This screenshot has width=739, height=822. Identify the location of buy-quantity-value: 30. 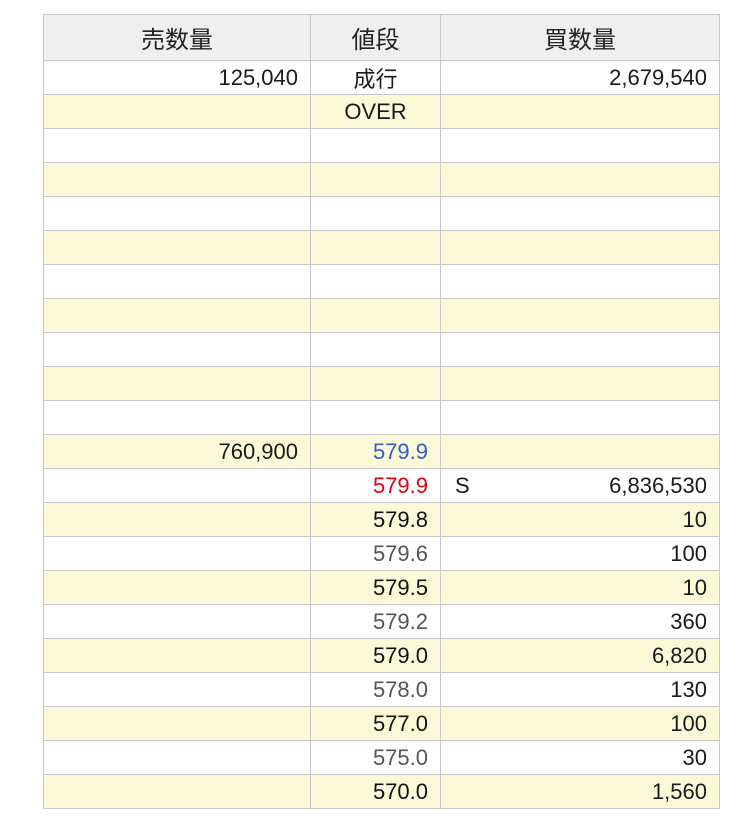
(694, 757).